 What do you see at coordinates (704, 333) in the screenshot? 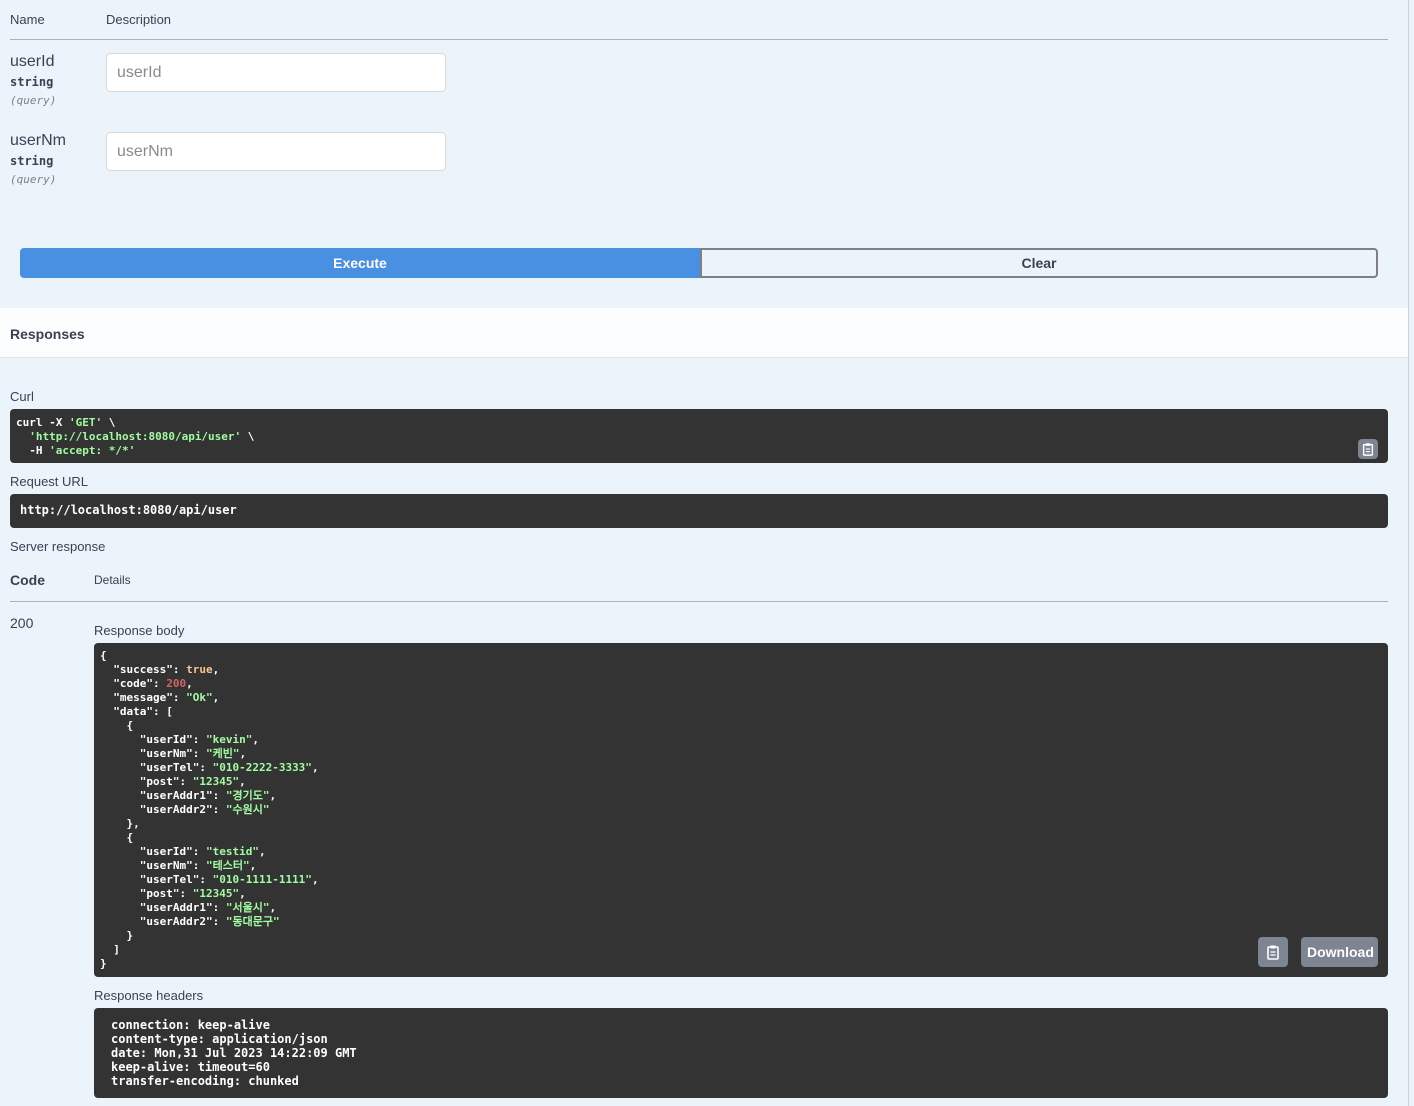
I see `responses-section-header: Responses` at bounding box center [704, 333].